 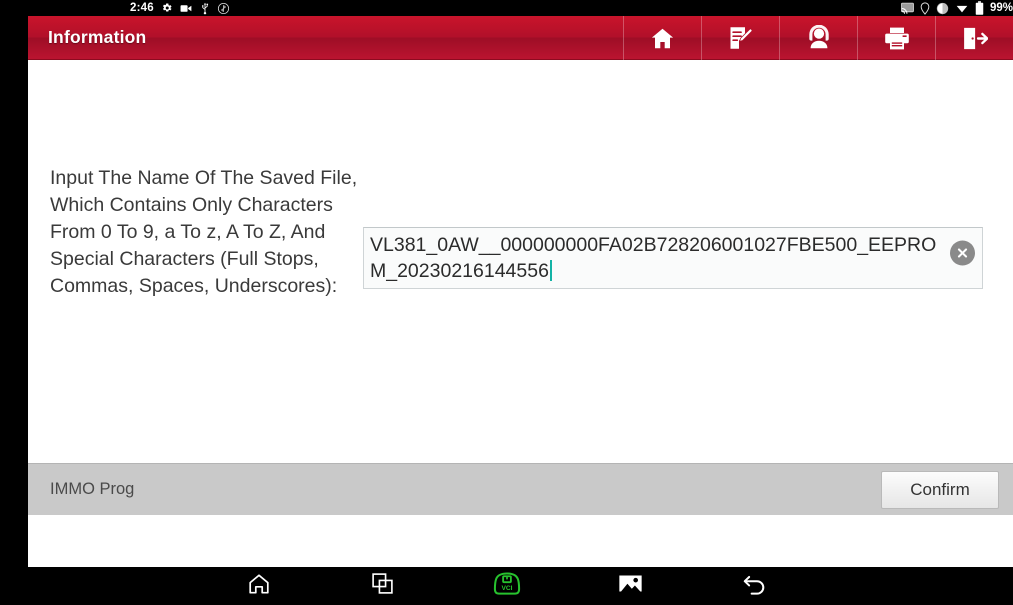 I want to click on exit-button, so click(x=974, y=38).